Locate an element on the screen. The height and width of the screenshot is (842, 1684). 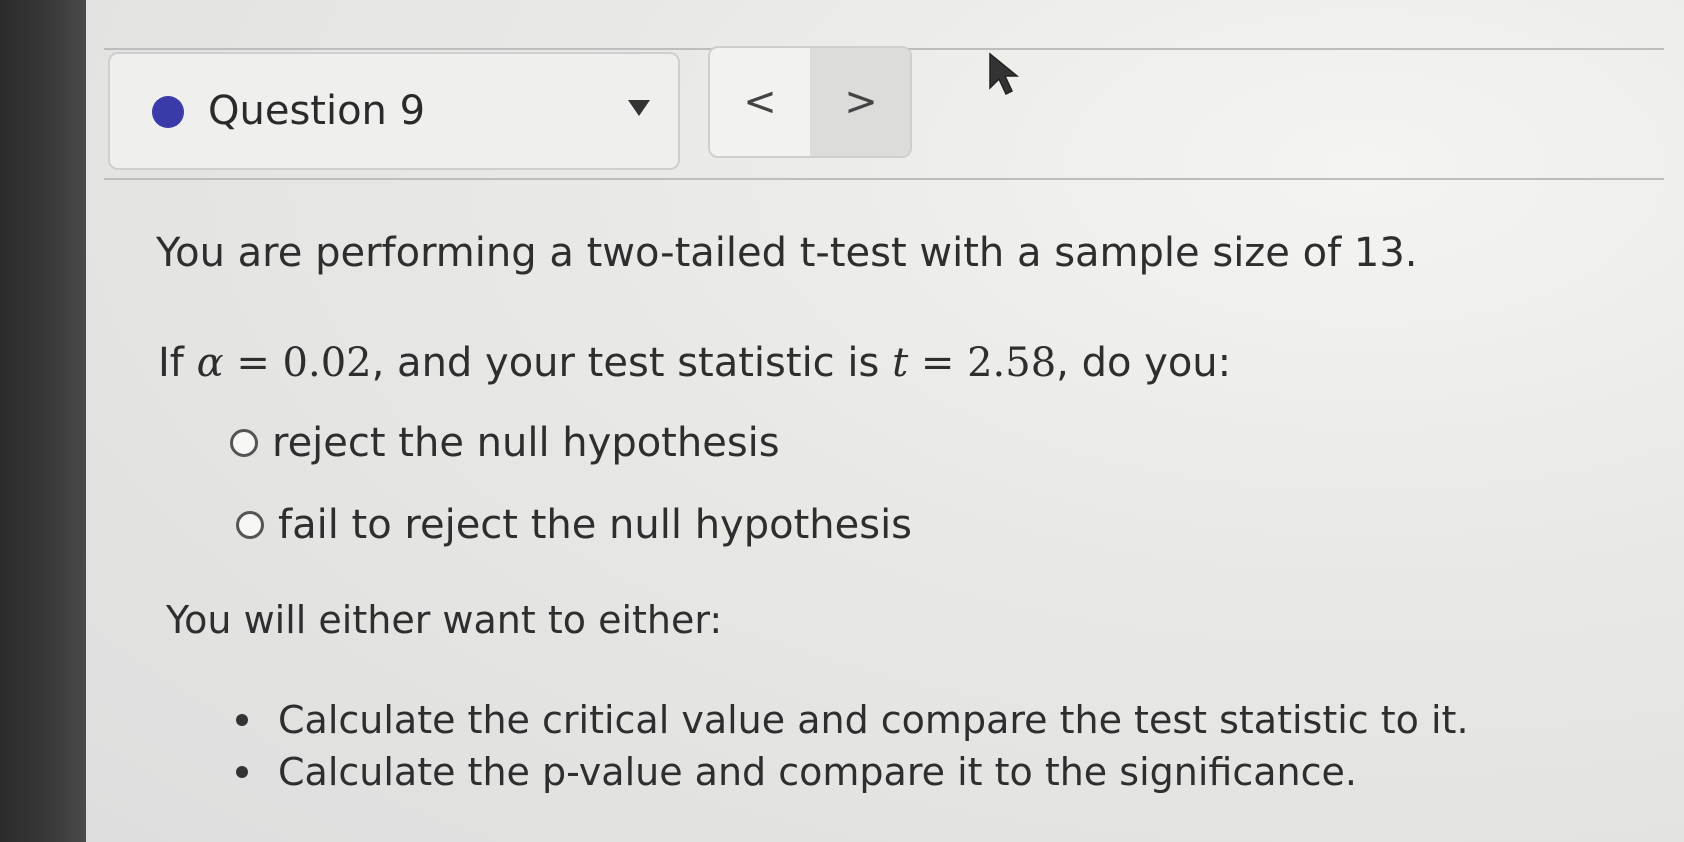
next-question-button: > is located at coordinates (860, 102).